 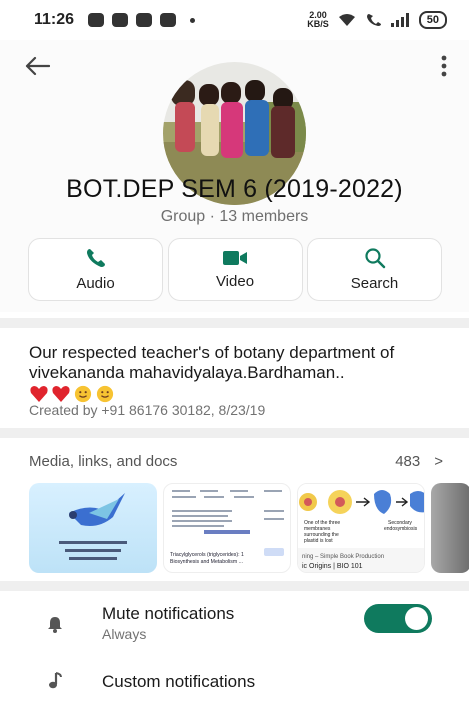 I want to click on media-header: Media, links, and docs 483 >, so click(x=236, y=461).